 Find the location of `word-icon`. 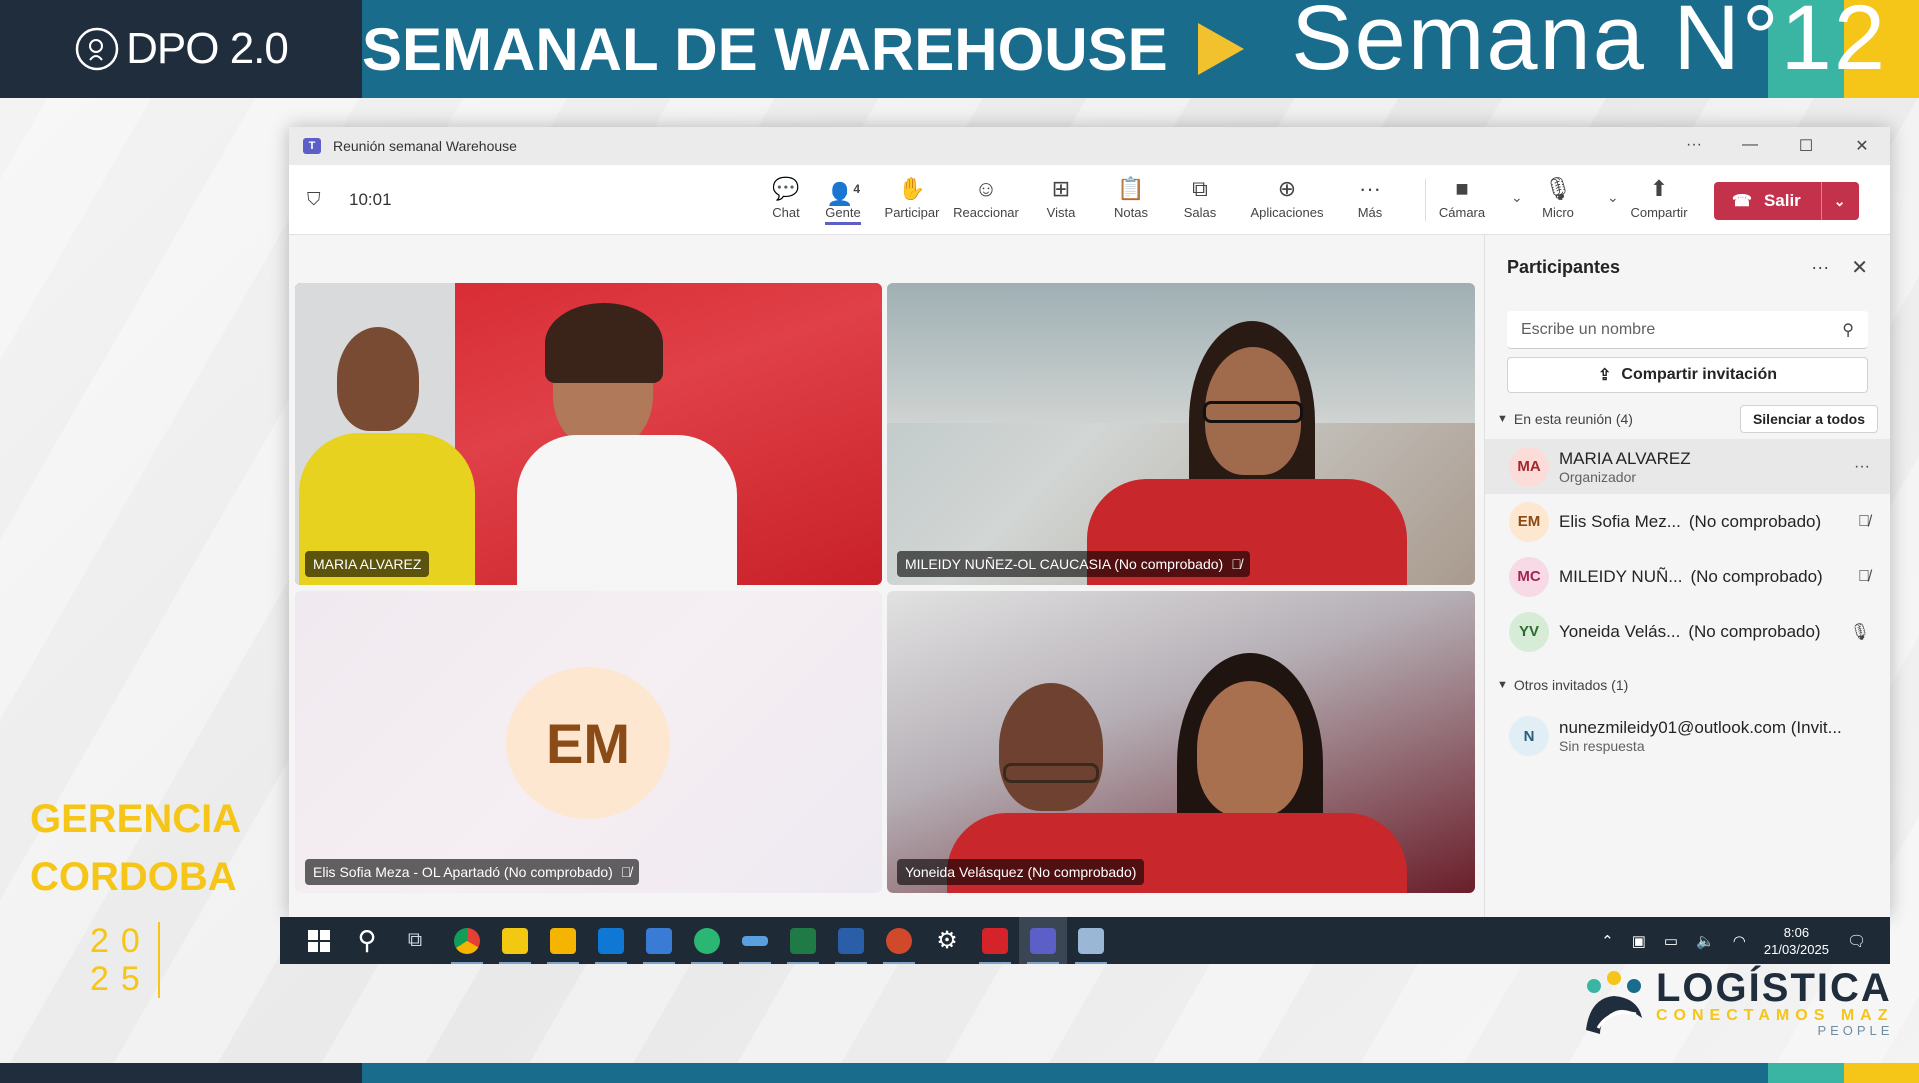

word-icon is located at coordinates (851, 940).